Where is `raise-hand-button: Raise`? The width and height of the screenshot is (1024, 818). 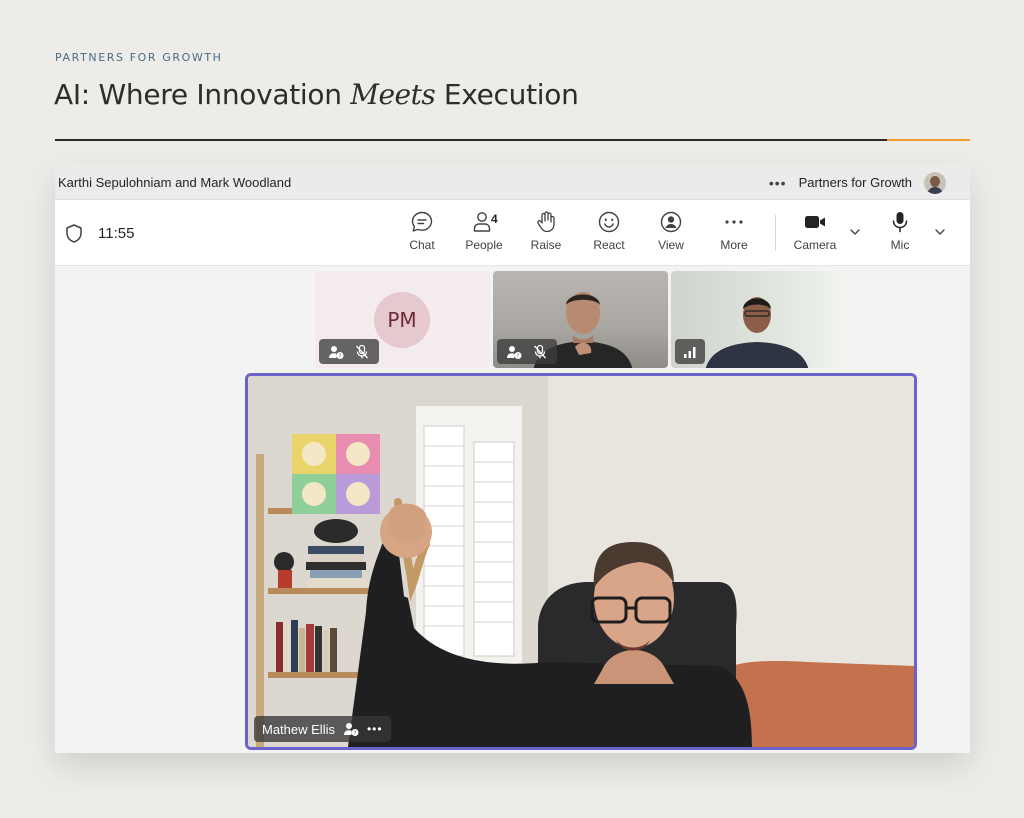 raise-hand-button: Raise is located at coordinates (546, 231).